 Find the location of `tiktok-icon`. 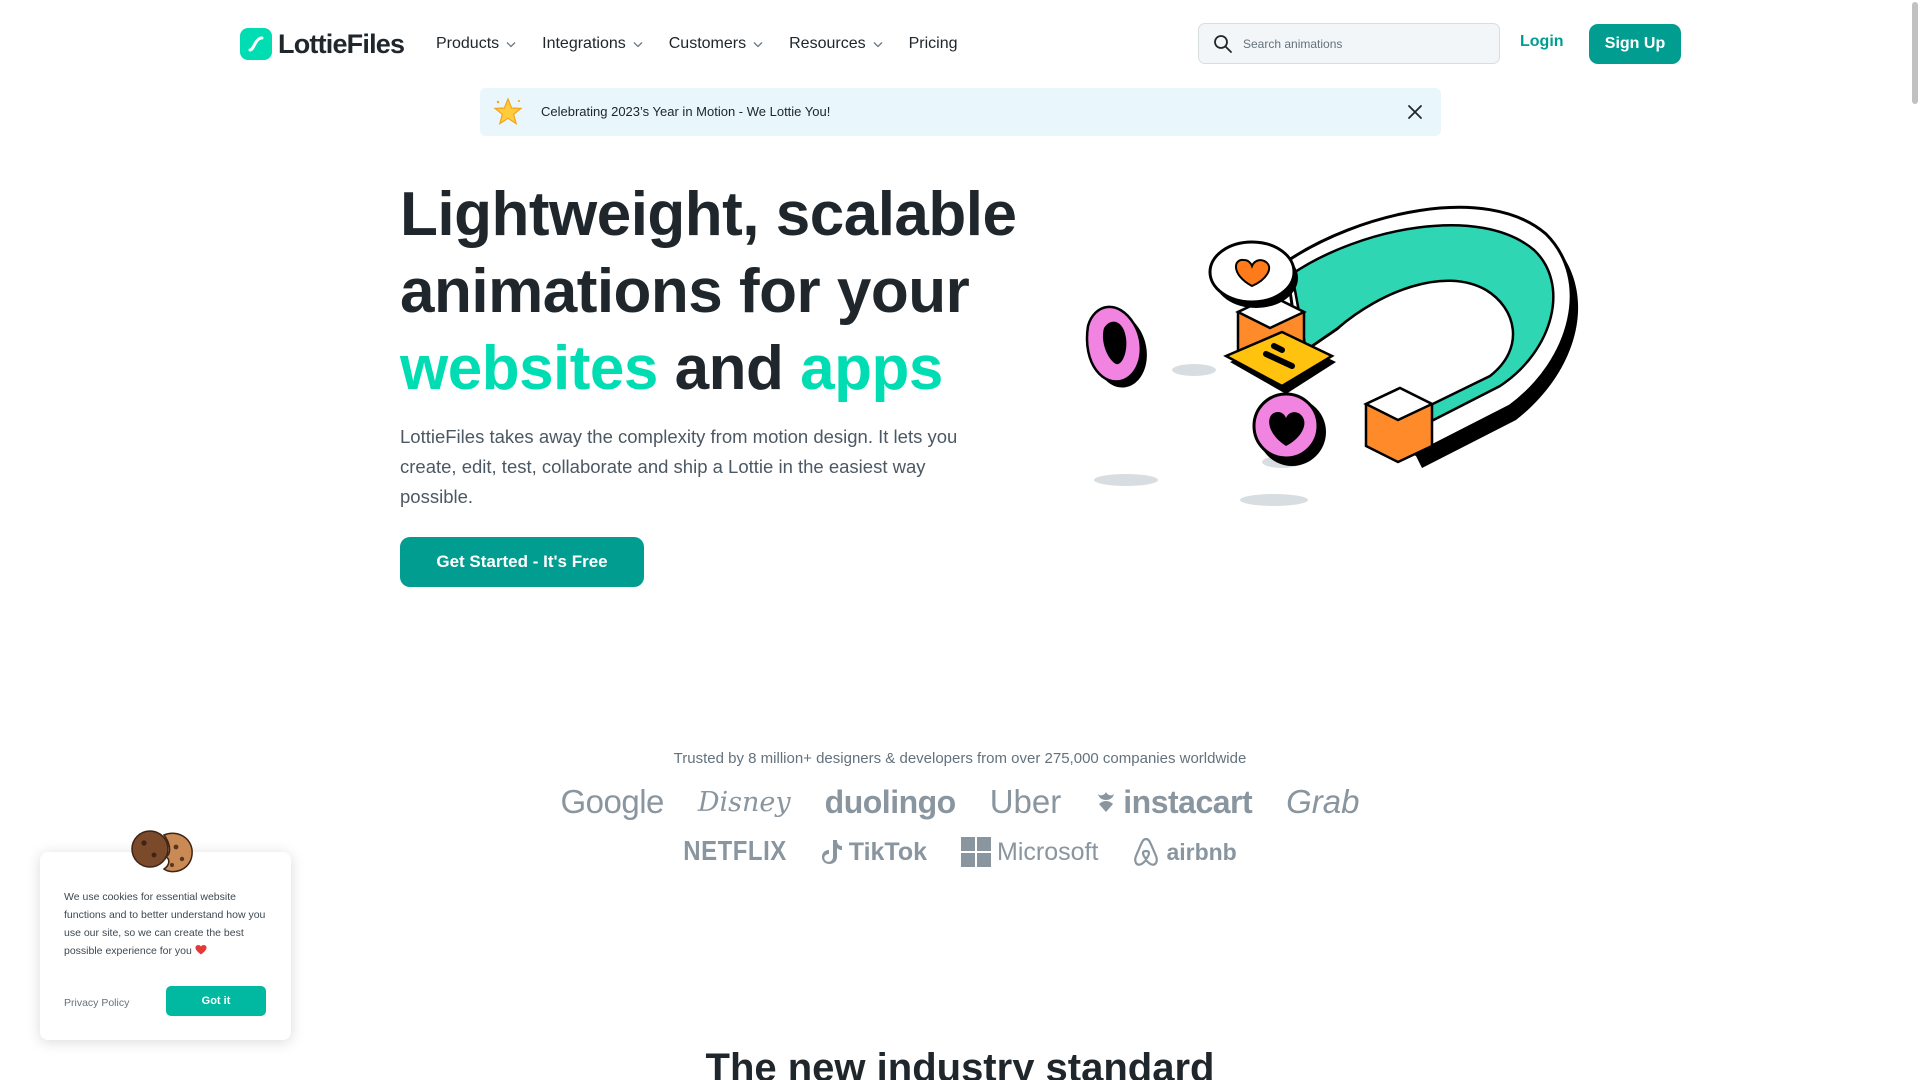

tiktok-icon is located at coordinates (831, 852).